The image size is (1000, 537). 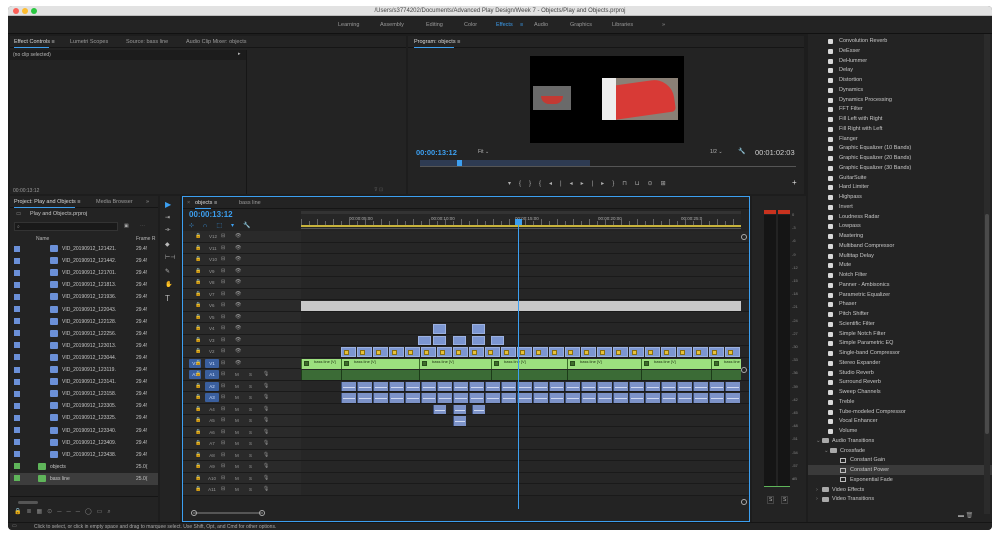 What do you see at coordinates (607, 99) in the screenshot?
I see `program-video-frame` at bounding box center [607, 99].